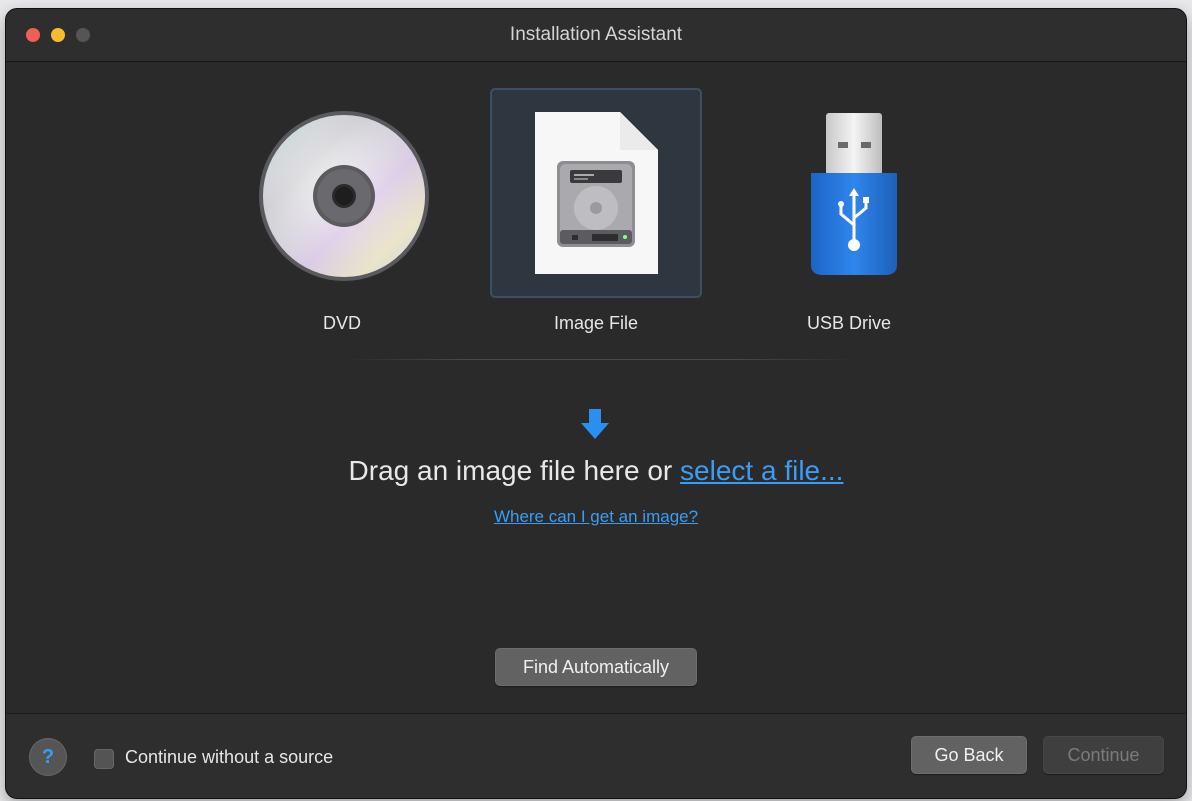 This screenshot has width=1192, height=801. Describe the element at coordinates (514, 470) in the screenshot. I see `drop-instruction: Drag an image file here or` at that location.